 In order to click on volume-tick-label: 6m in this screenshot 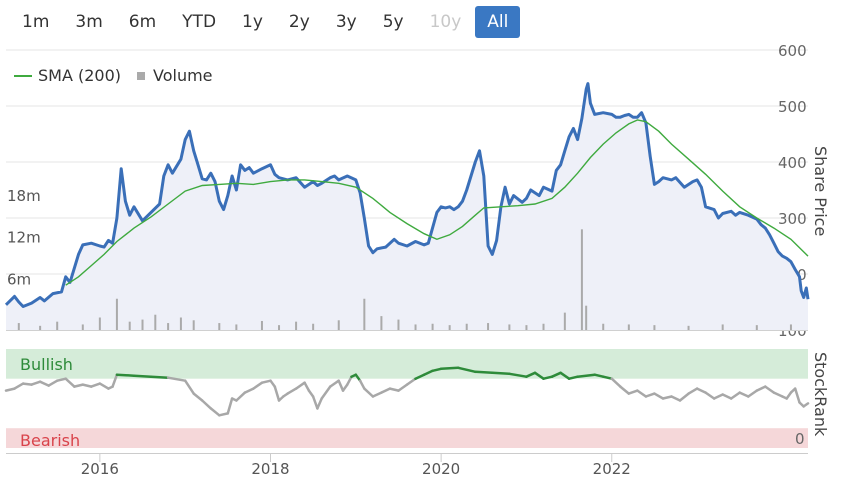, I will do `click(19, 279)`.